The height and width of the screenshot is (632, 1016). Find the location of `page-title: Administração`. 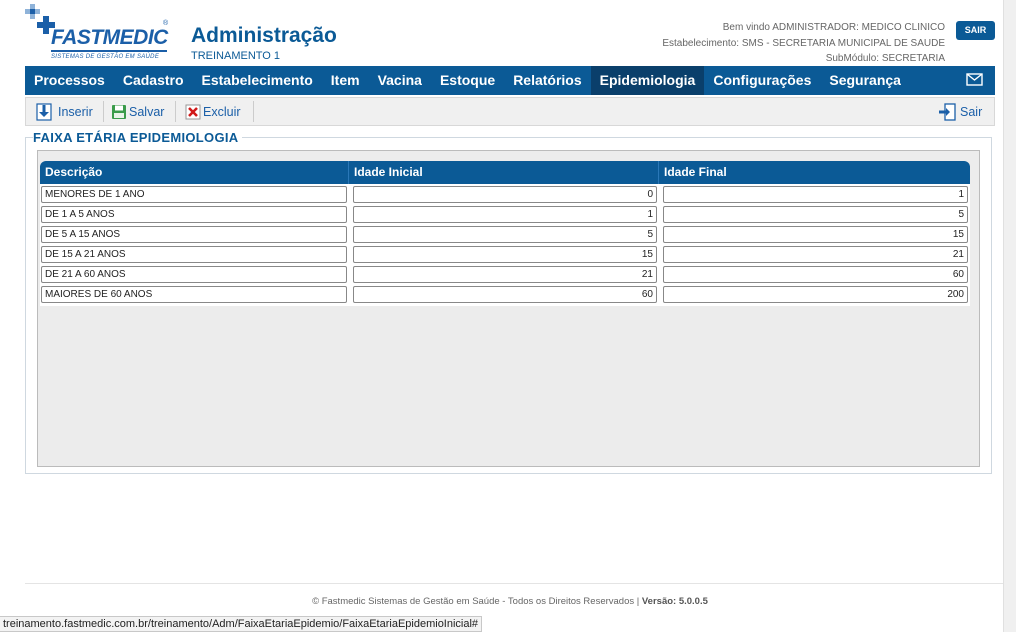

page-title: Administração is located at coordinates (264, 35).